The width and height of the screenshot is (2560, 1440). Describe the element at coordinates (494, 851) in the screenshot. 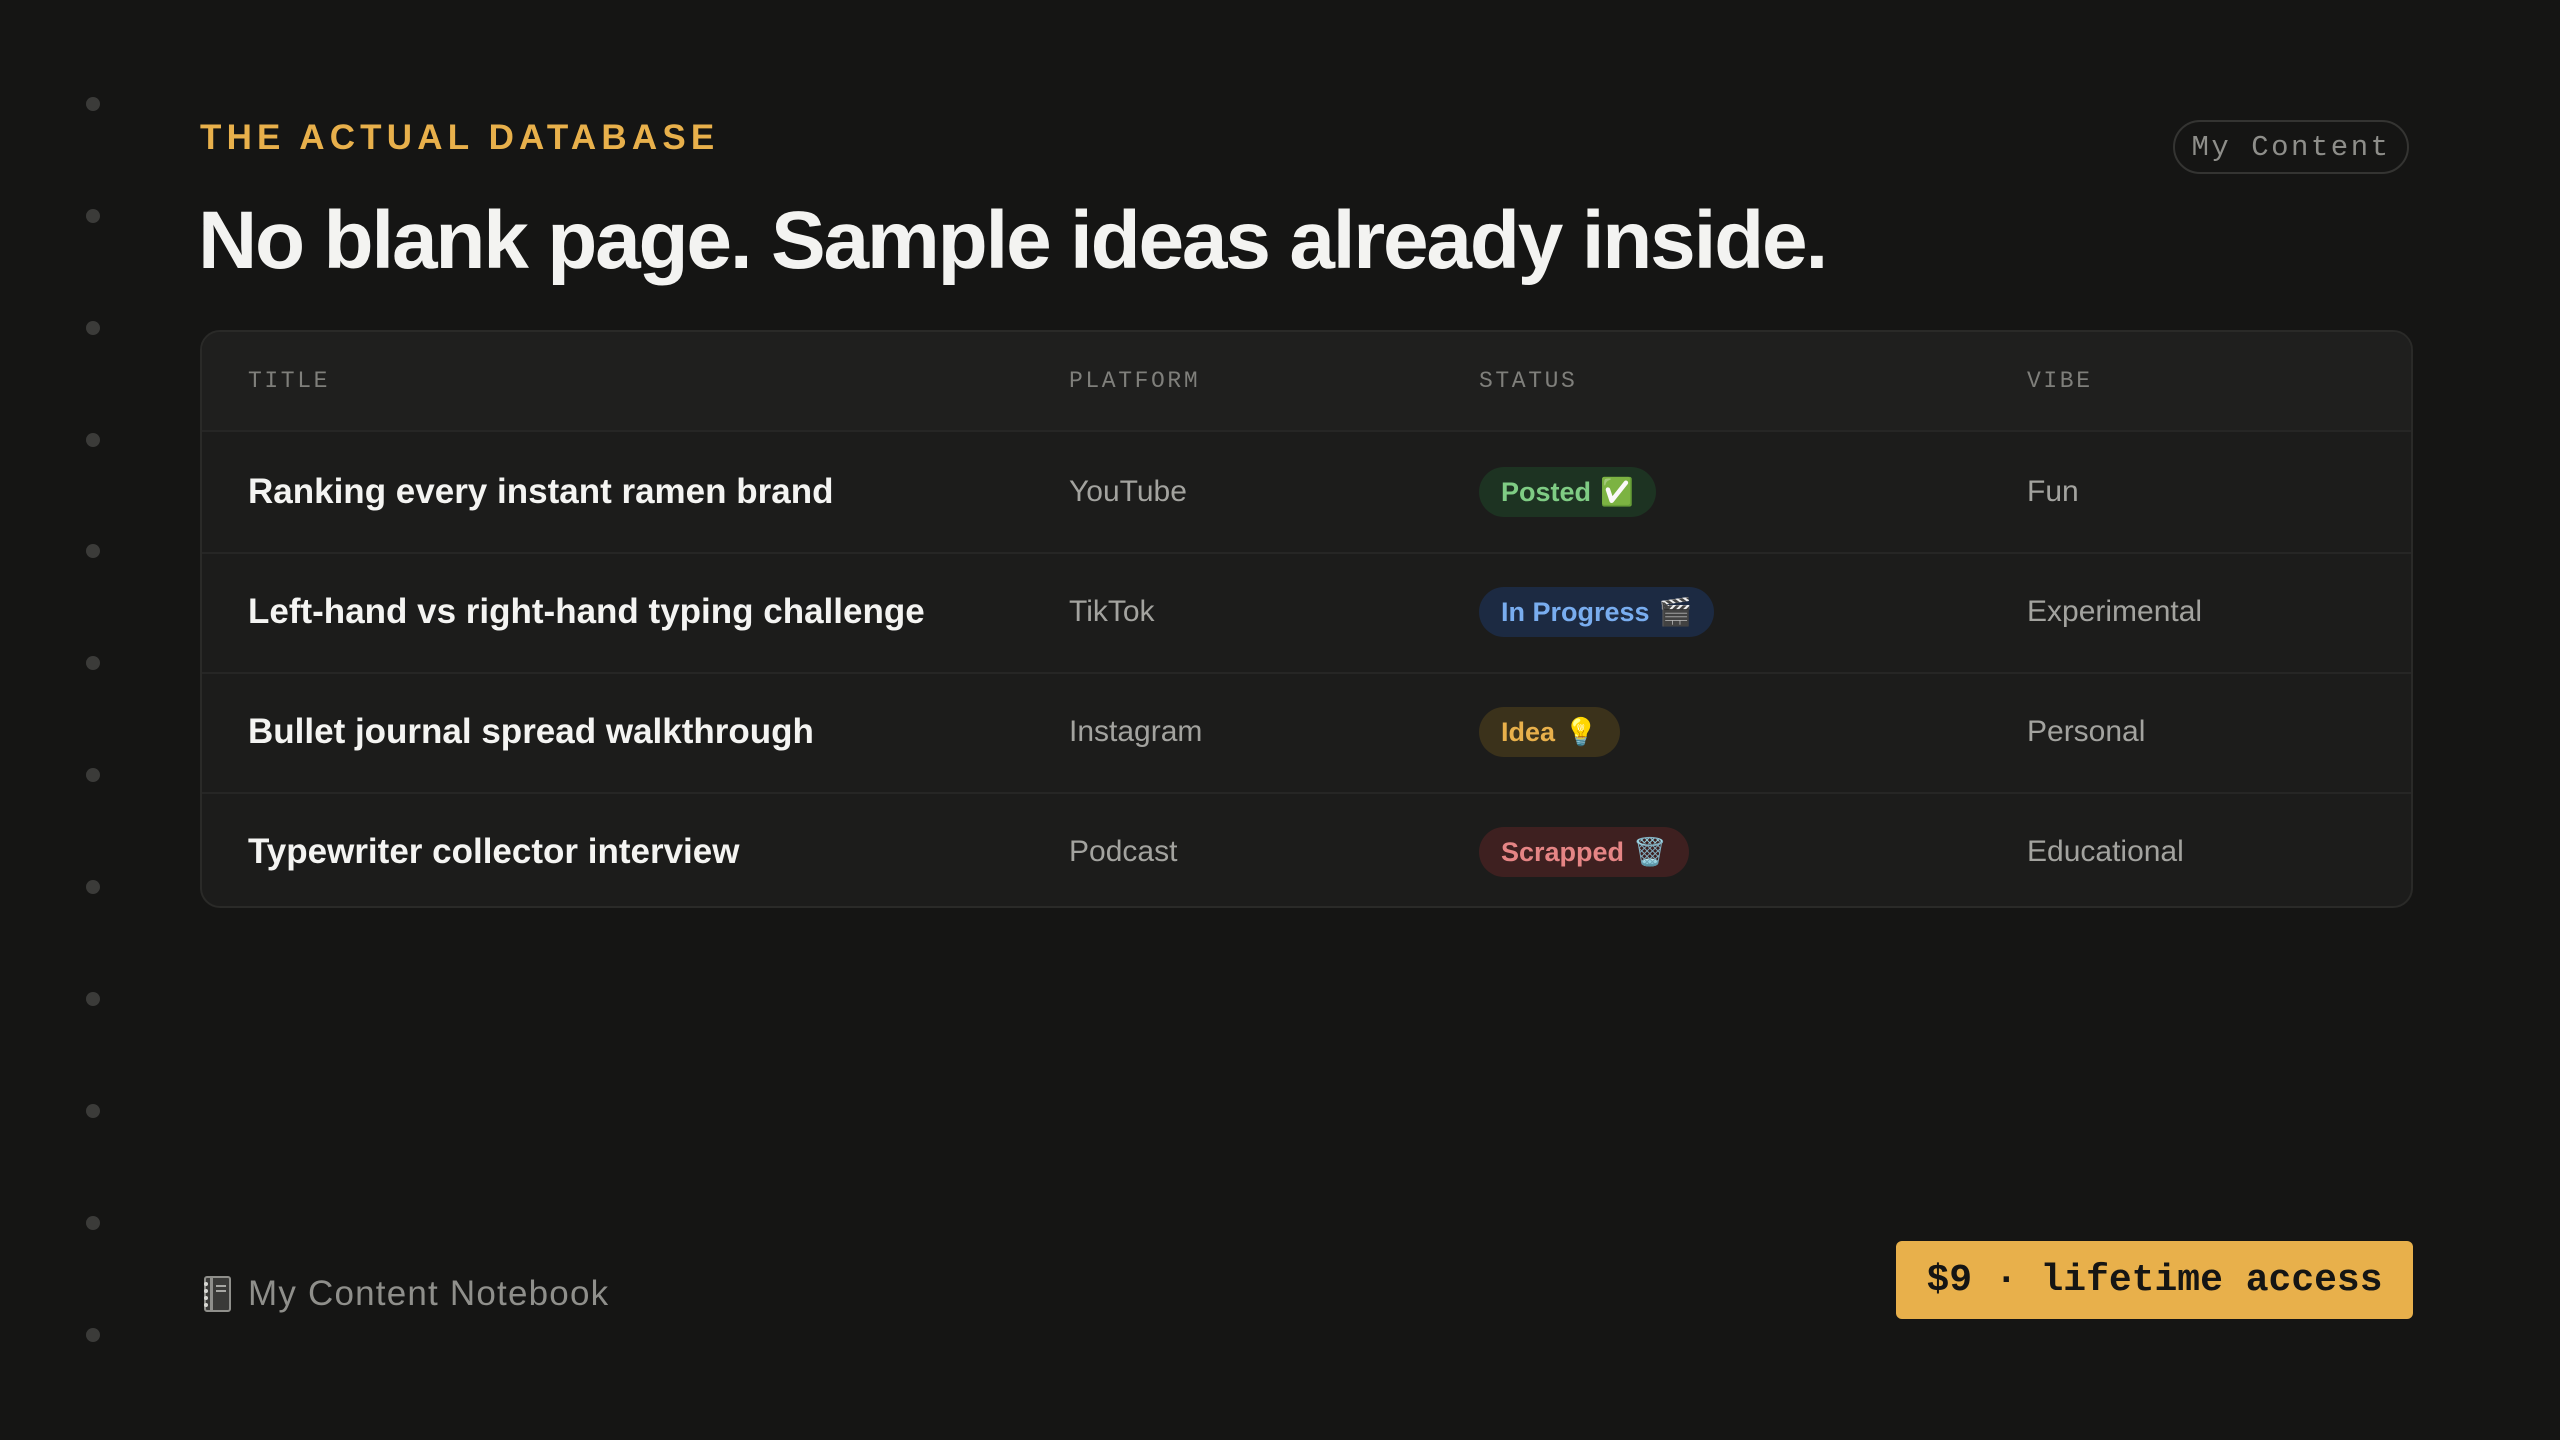

I see `row-title: Typewriter collector interview` at that location.